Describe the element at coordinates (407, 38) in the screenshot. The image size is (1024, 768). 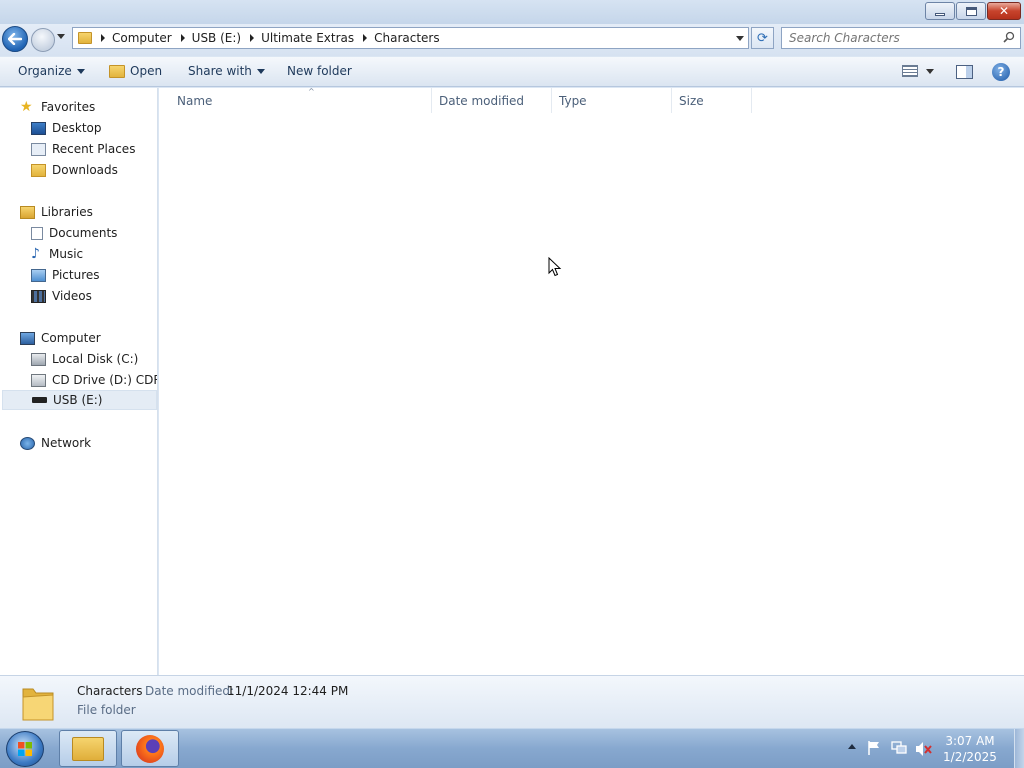
I see `breadcrumb-characters: Characters` at that location.